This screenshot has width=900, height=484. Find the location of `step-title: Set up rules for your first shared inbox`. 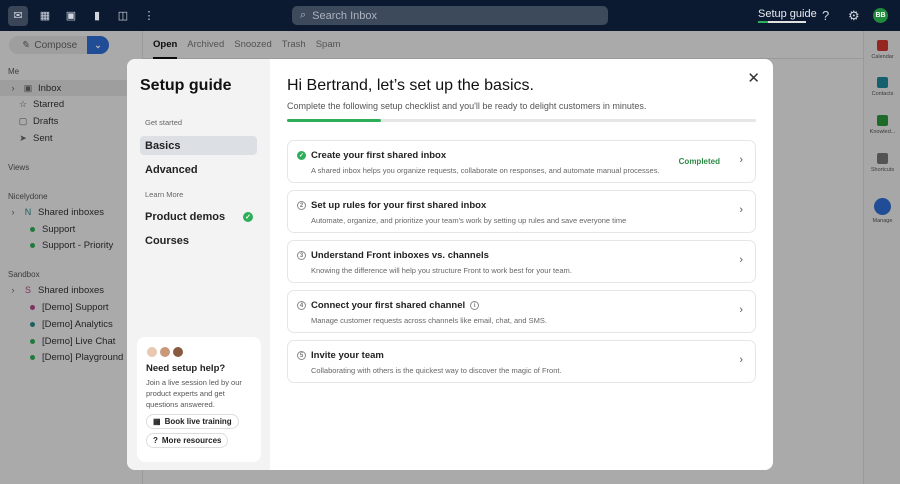

step-title: Set up rules for your first shared inbox is located at coordinates (399, 205).